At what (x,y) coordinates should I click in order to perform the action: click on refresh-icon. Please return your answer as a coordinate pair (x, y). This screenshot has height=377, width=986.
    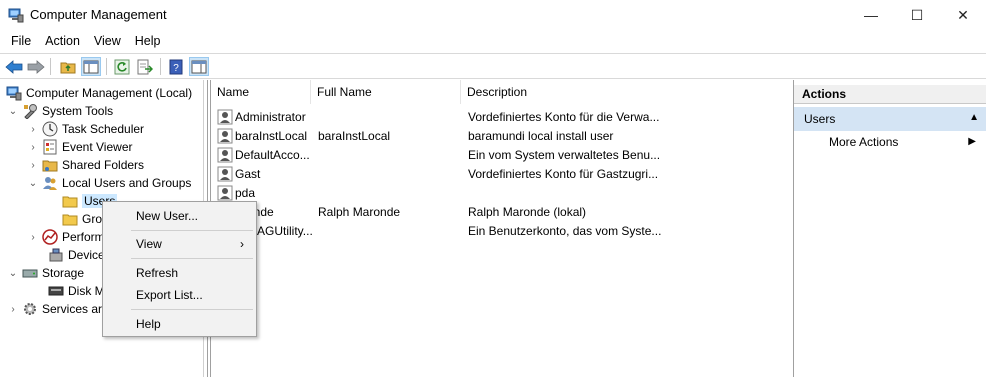
    Looking at the image, I should click on (122, 66).